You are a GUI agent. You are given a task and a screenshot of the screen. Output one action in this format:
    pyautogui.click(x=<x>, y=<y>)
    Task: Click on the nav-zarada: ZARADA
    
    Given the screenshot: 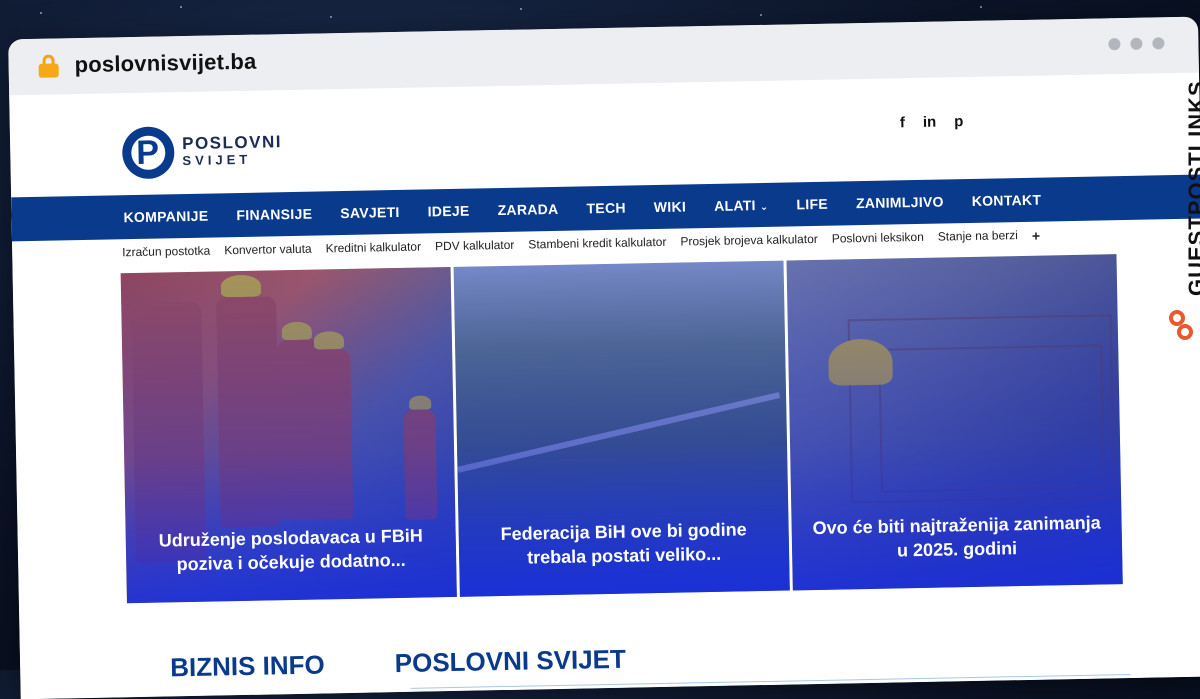 What is the action you would take?
    pyautogui.click(x=527, y=209)
    